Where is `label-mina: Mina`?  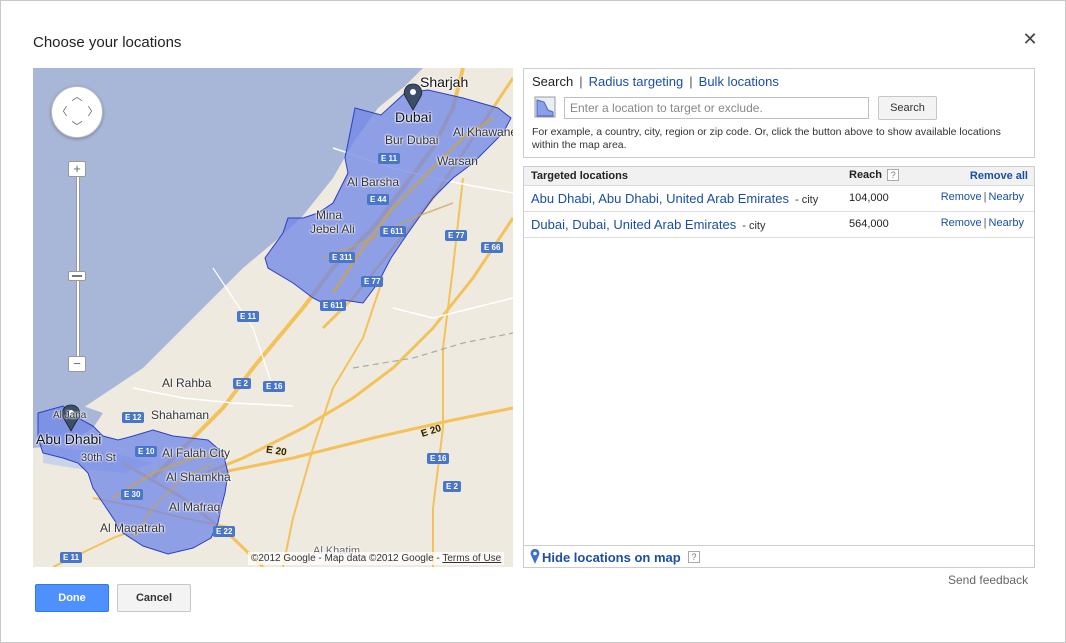 label-mina: Mina is located at coordinates (329, 215).